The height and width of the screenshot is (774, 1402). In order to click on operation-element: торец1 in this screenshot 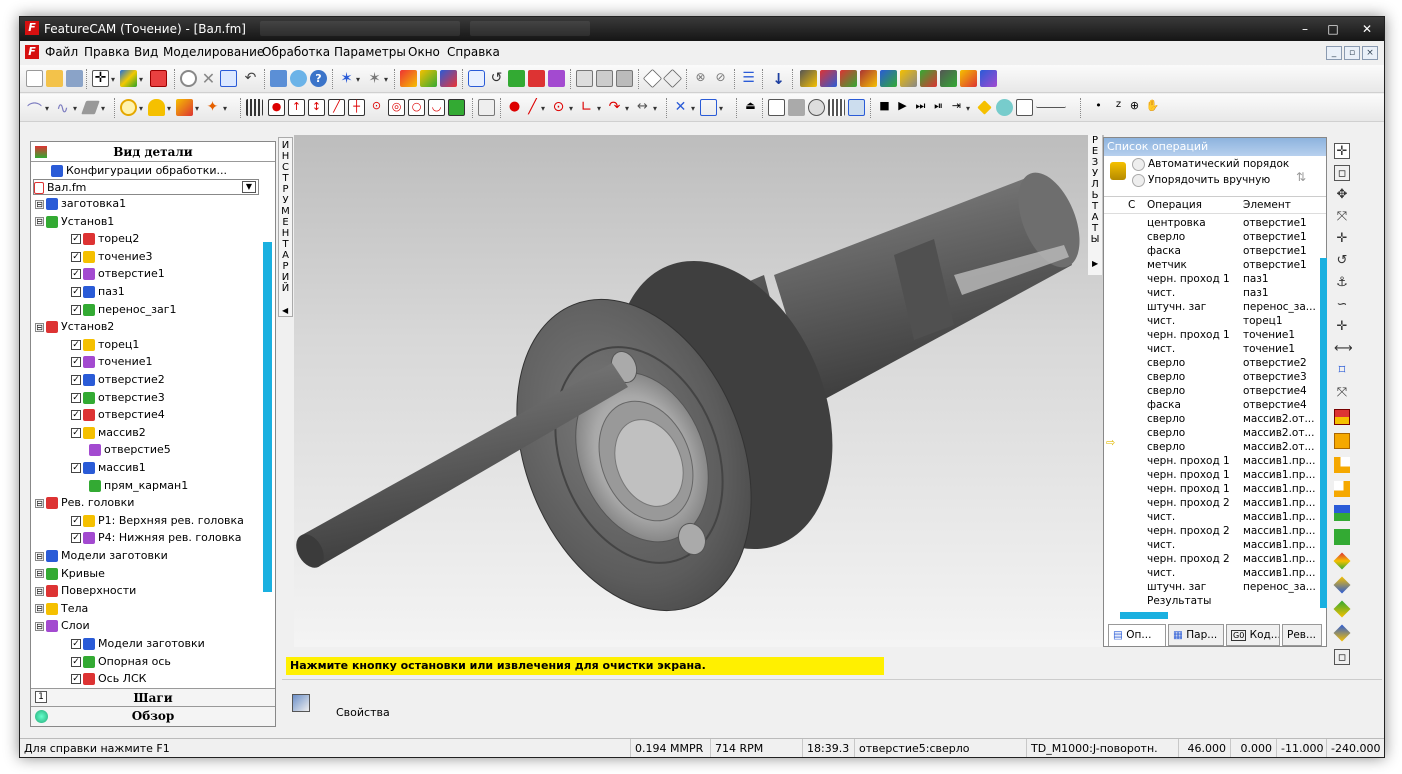, I will do `click(1263, 321)`.